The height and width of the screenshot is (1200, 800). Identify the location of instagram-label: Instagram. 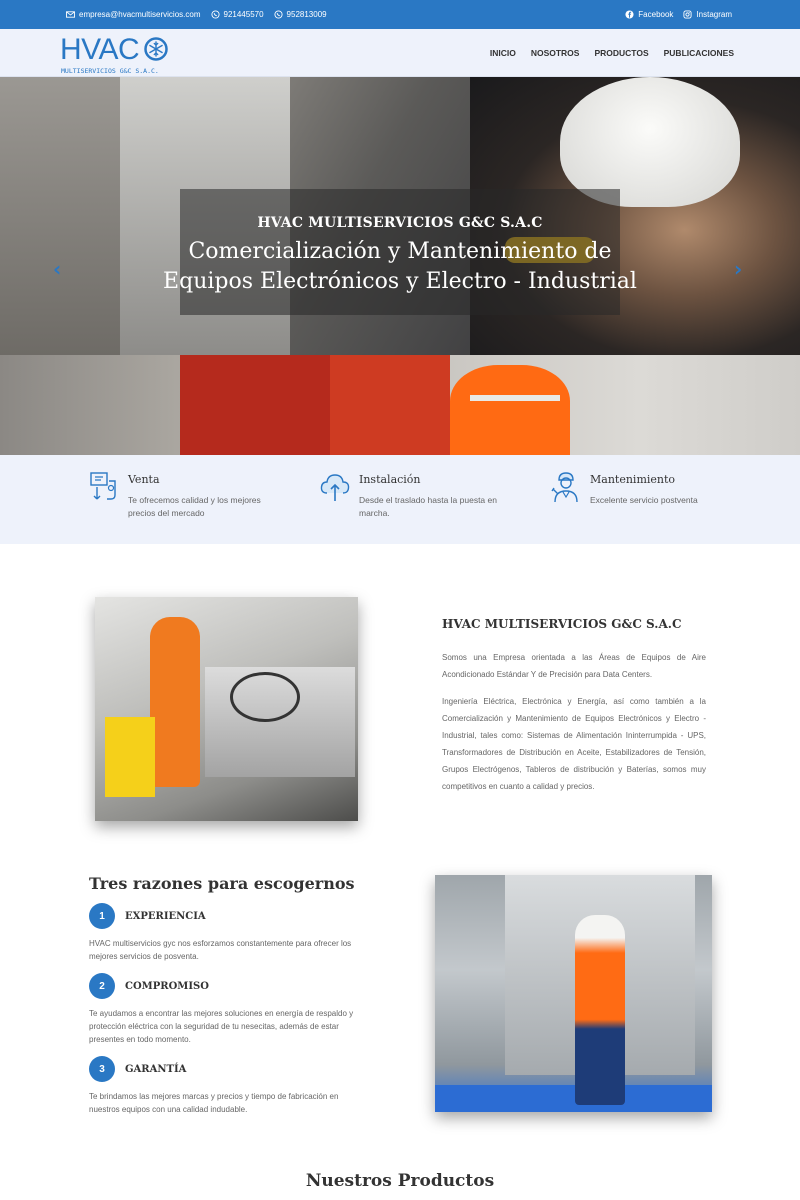
(714, 14).